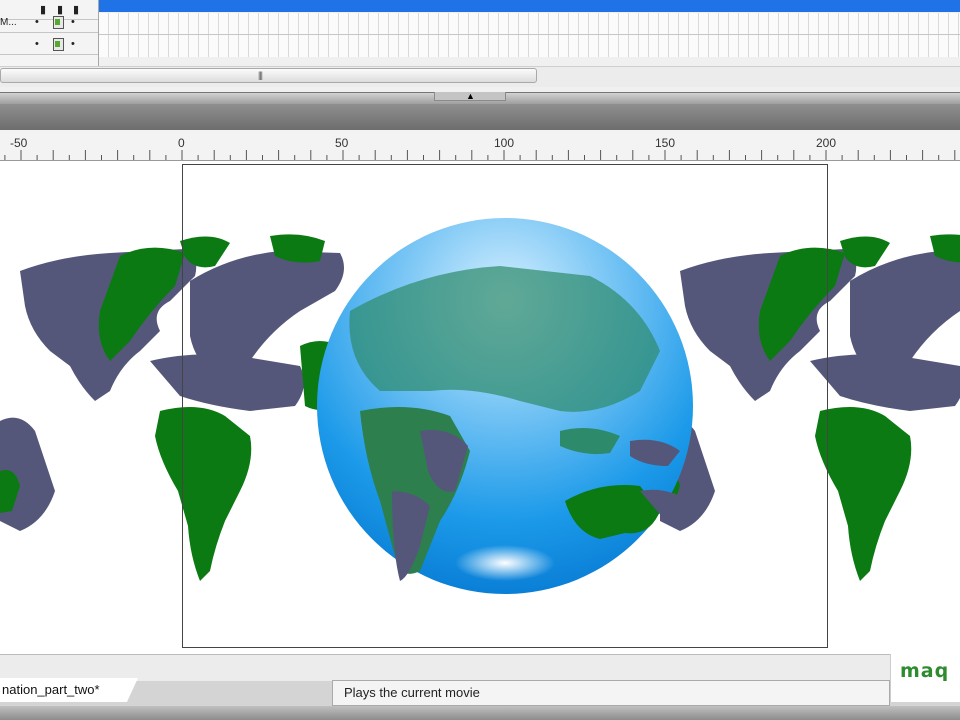  What do you see at coordinates (480, 713) in the screenshot?
I see `taskbar-strip` at bounding box center [480, 713].